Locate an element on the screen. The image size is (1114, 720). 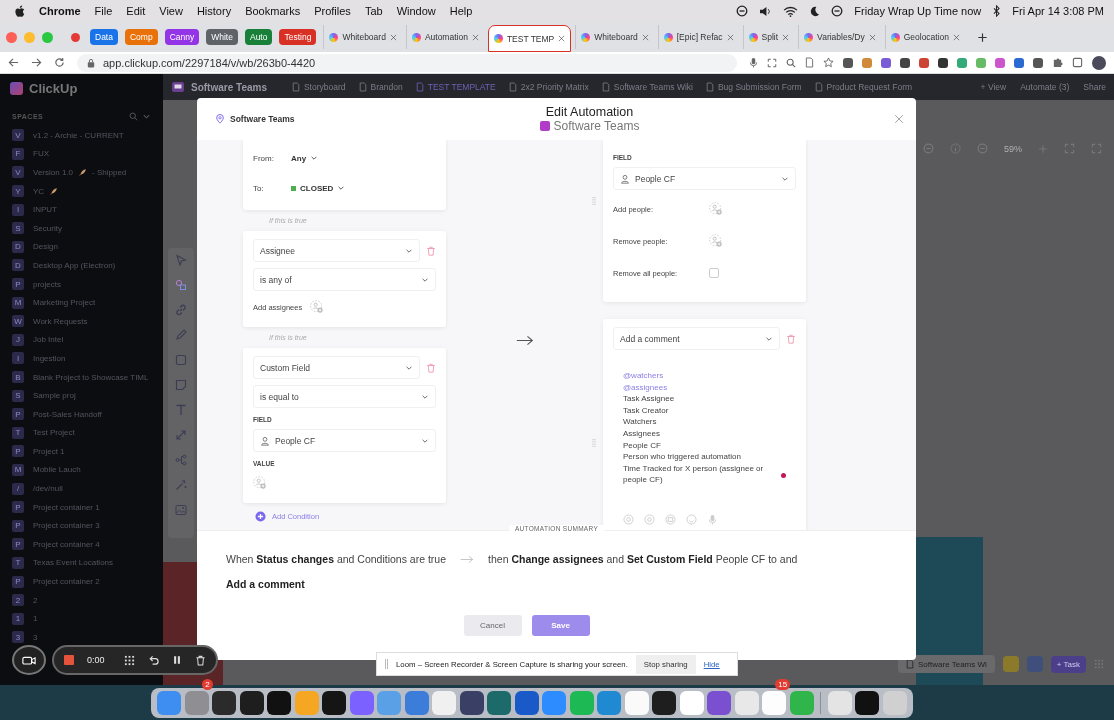
space-item: W Work Requests is located at coordinates (81, 321).